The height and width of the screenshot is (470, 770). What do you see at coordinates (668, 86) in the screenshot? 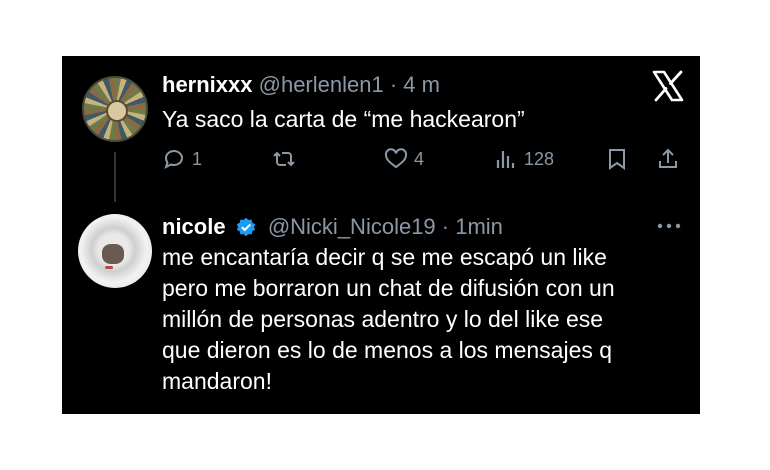
I see `x-logo-icon` at bounding box center [668, 86].